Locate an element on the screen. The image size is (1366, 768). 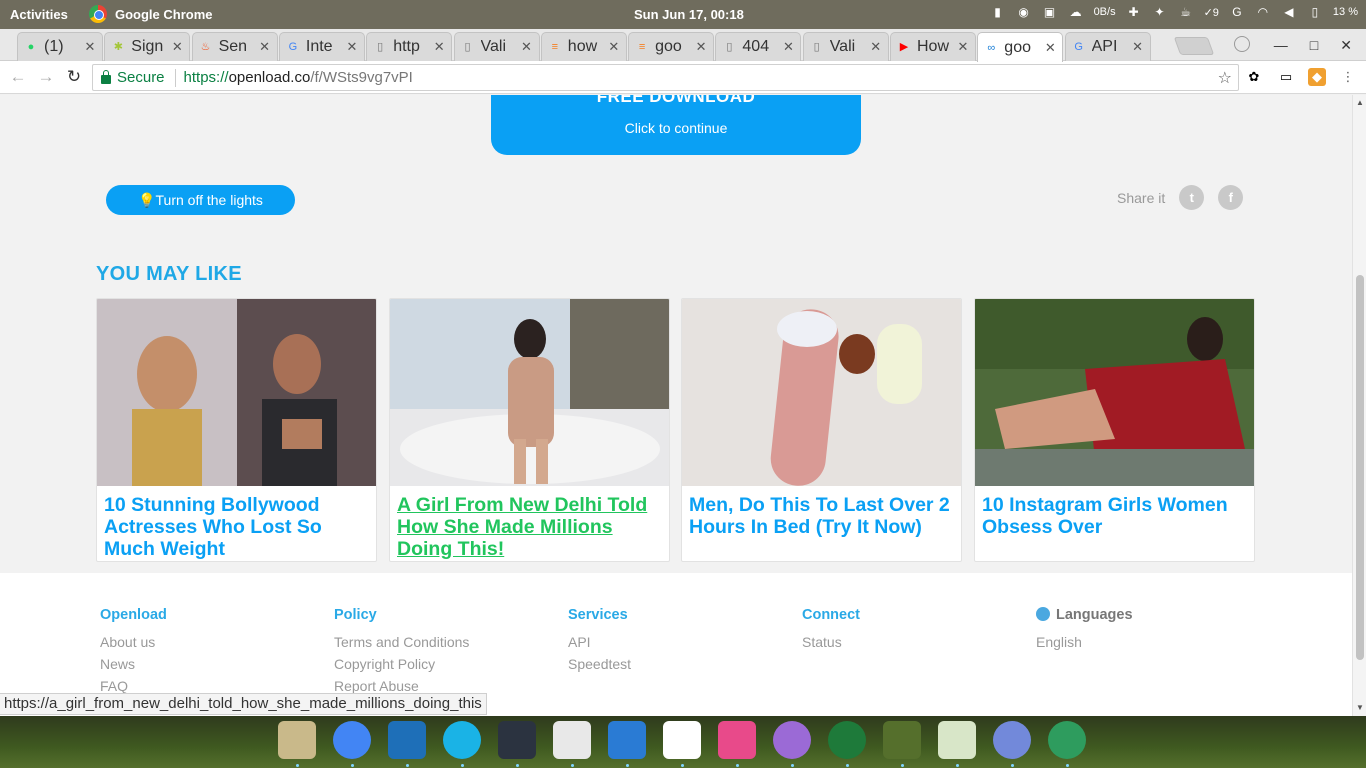
bookmark-star-icon: ☆ is located at coordinates (1225, 78).